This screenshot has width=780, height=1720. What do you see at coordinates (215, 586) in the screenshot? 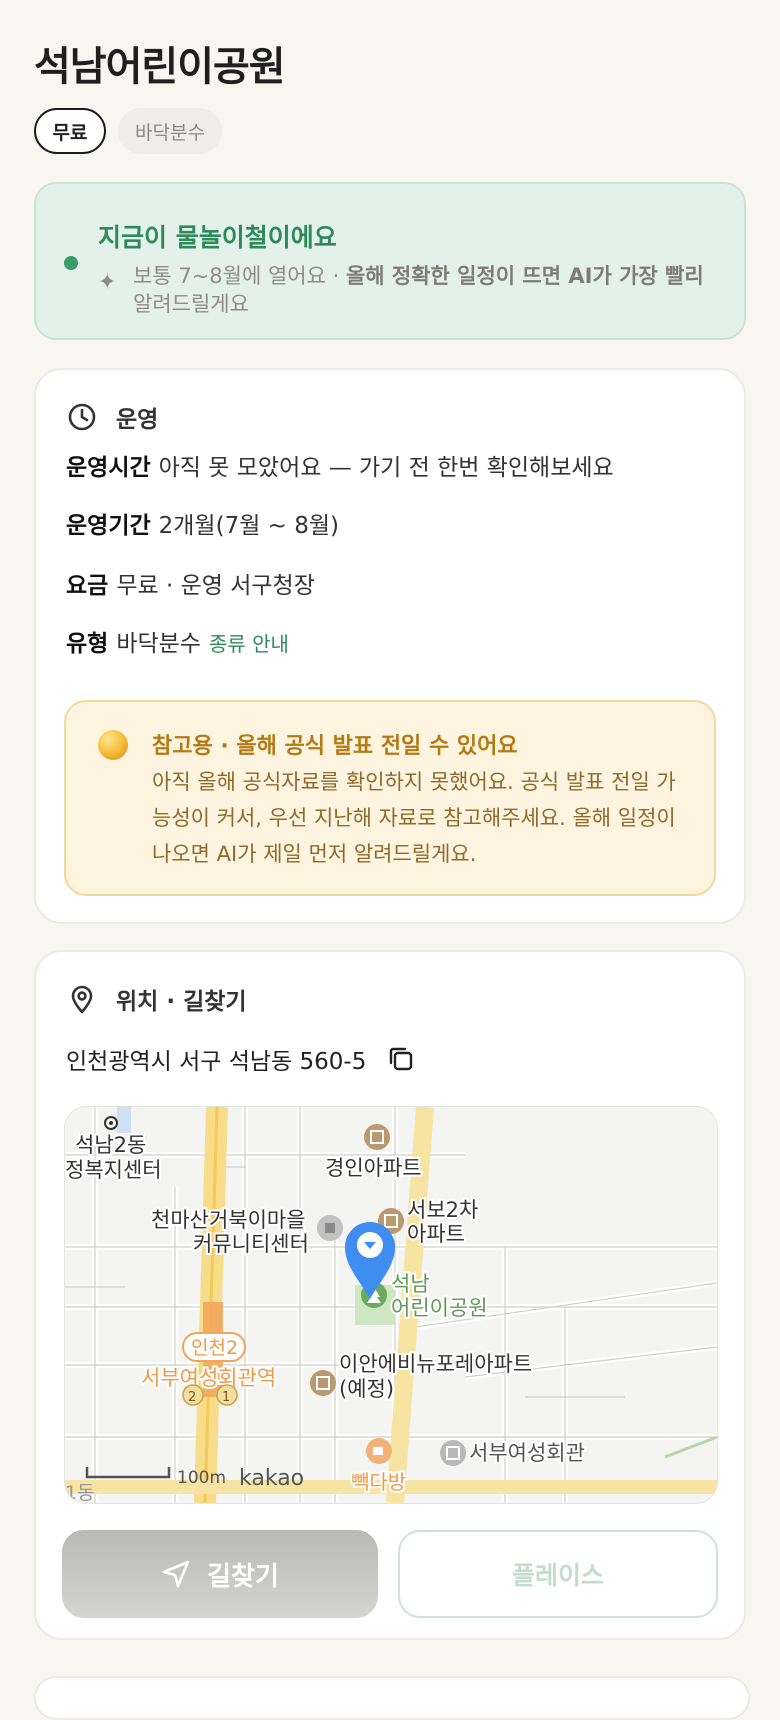
I see `row-fee-value: 무료 · 운영 서구청장` at bounding box center [215, 586].